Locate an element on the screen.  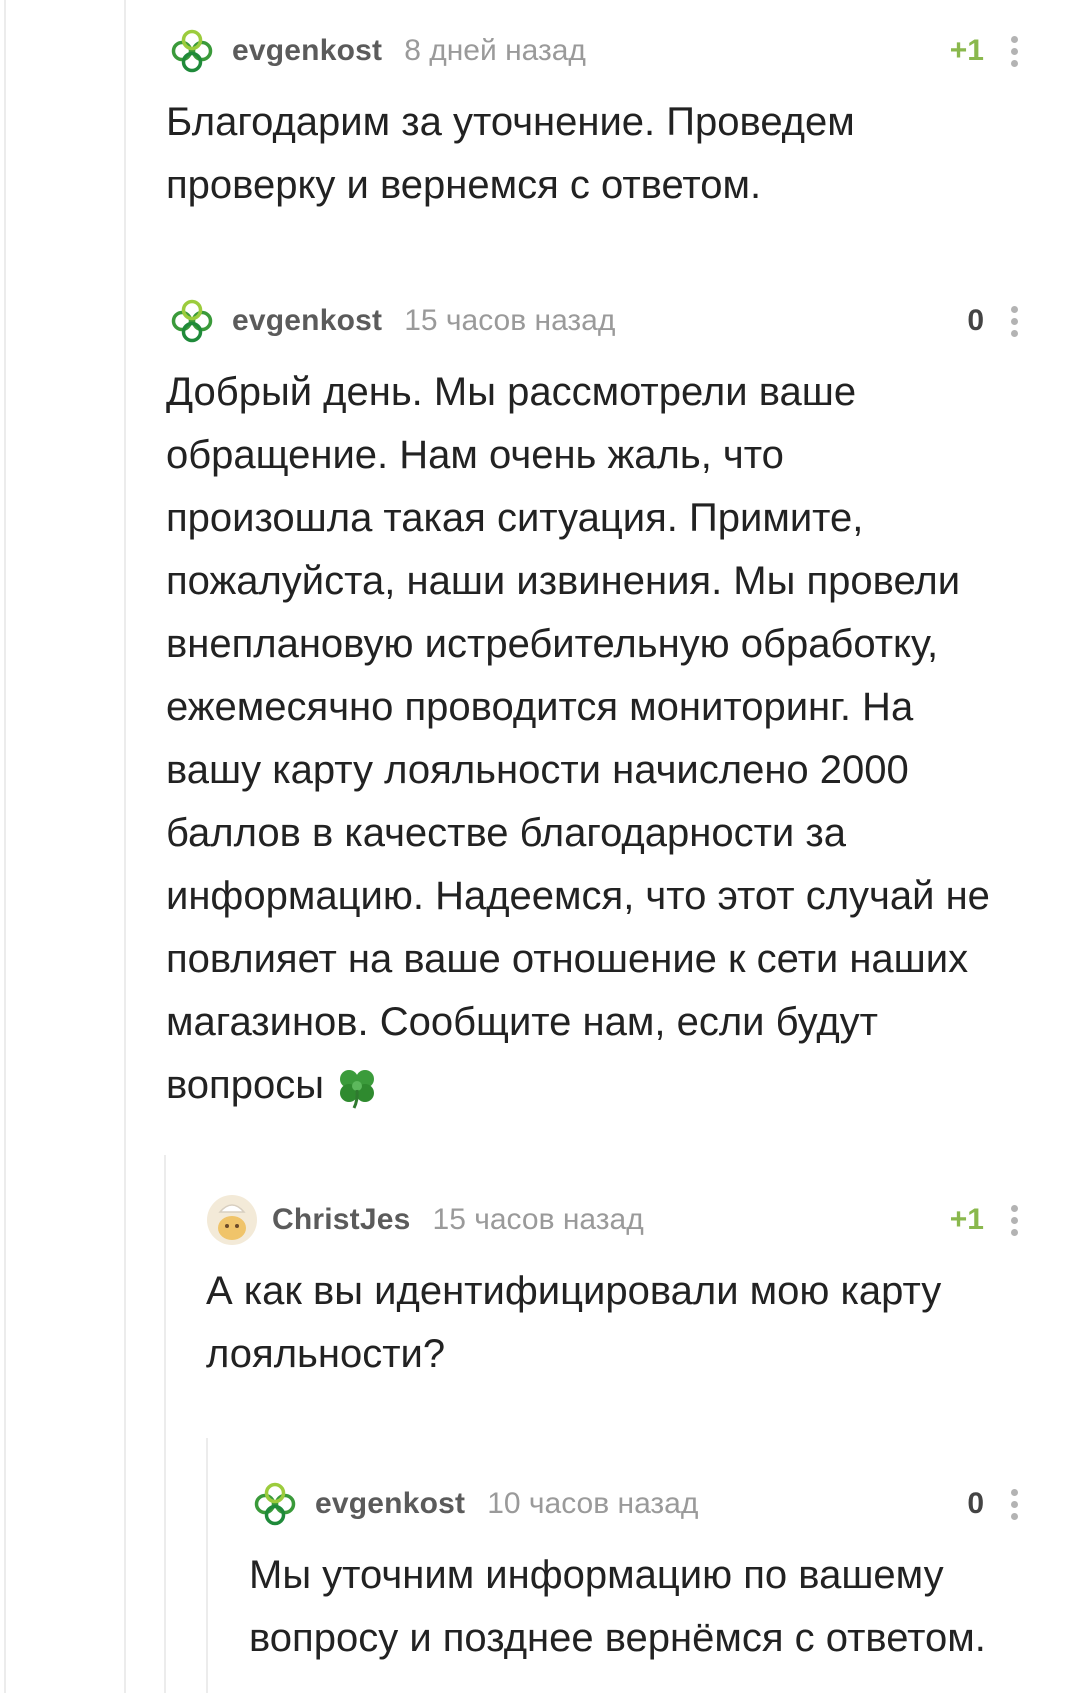
comment-header: ChristJes 15 часов назад +1 is located at coordinates (620, 1220).